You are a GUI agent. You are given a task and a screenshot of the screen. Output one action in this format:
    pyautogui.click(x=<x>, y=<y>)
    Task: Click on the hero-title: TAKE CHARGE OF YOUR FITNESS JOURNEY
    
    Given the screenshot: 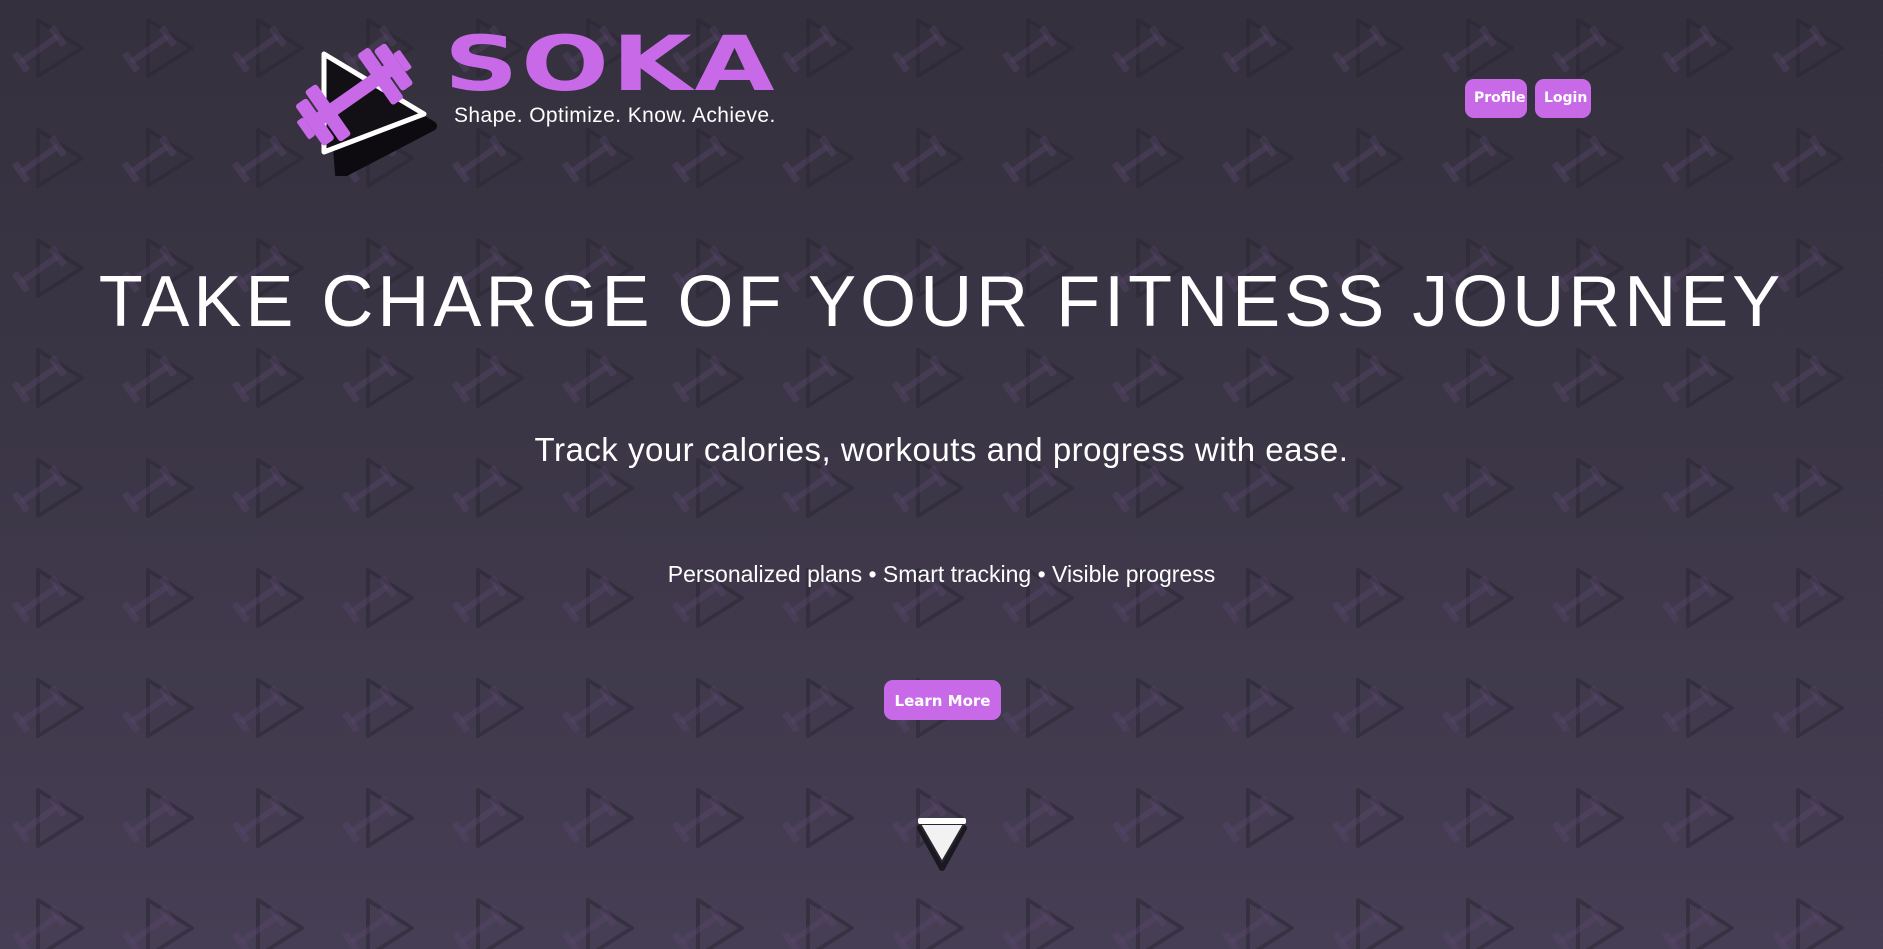 What is the action you would take?
    pyautogui.click(x=941, y=302)
    